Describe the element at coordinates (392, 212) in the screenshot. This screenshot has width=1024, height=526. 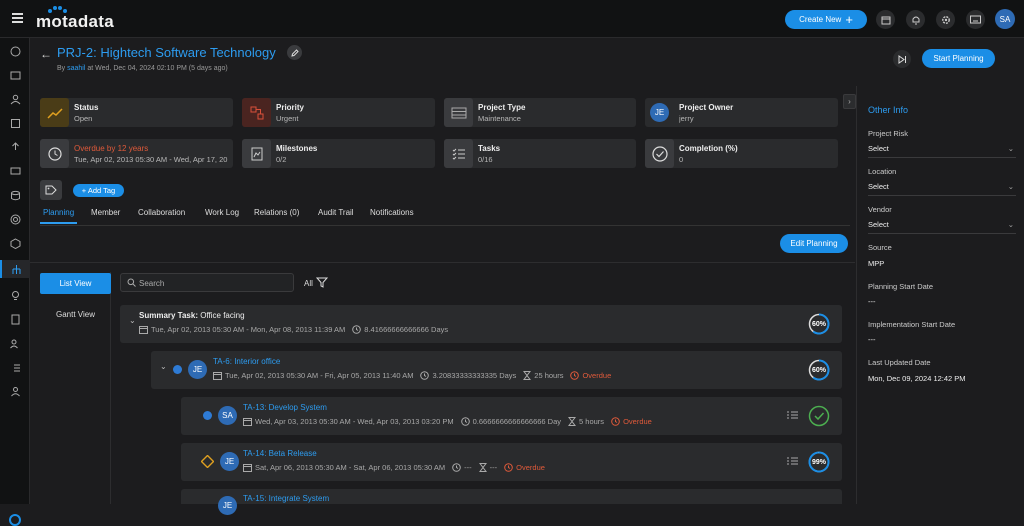
I see `tab-notifications: Notifications` at that location.